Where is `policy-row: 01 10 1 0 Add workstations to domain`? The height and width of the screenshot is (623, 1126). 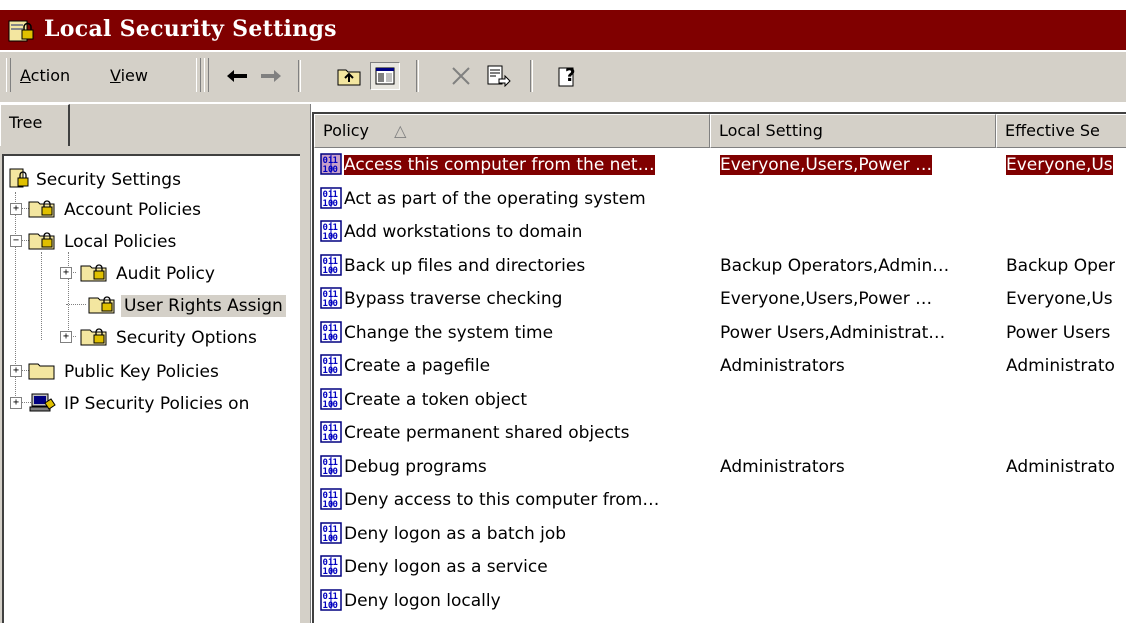 policy-row: 01 10 1 0 Add workstations to domain is located at coordinates (720, 232).